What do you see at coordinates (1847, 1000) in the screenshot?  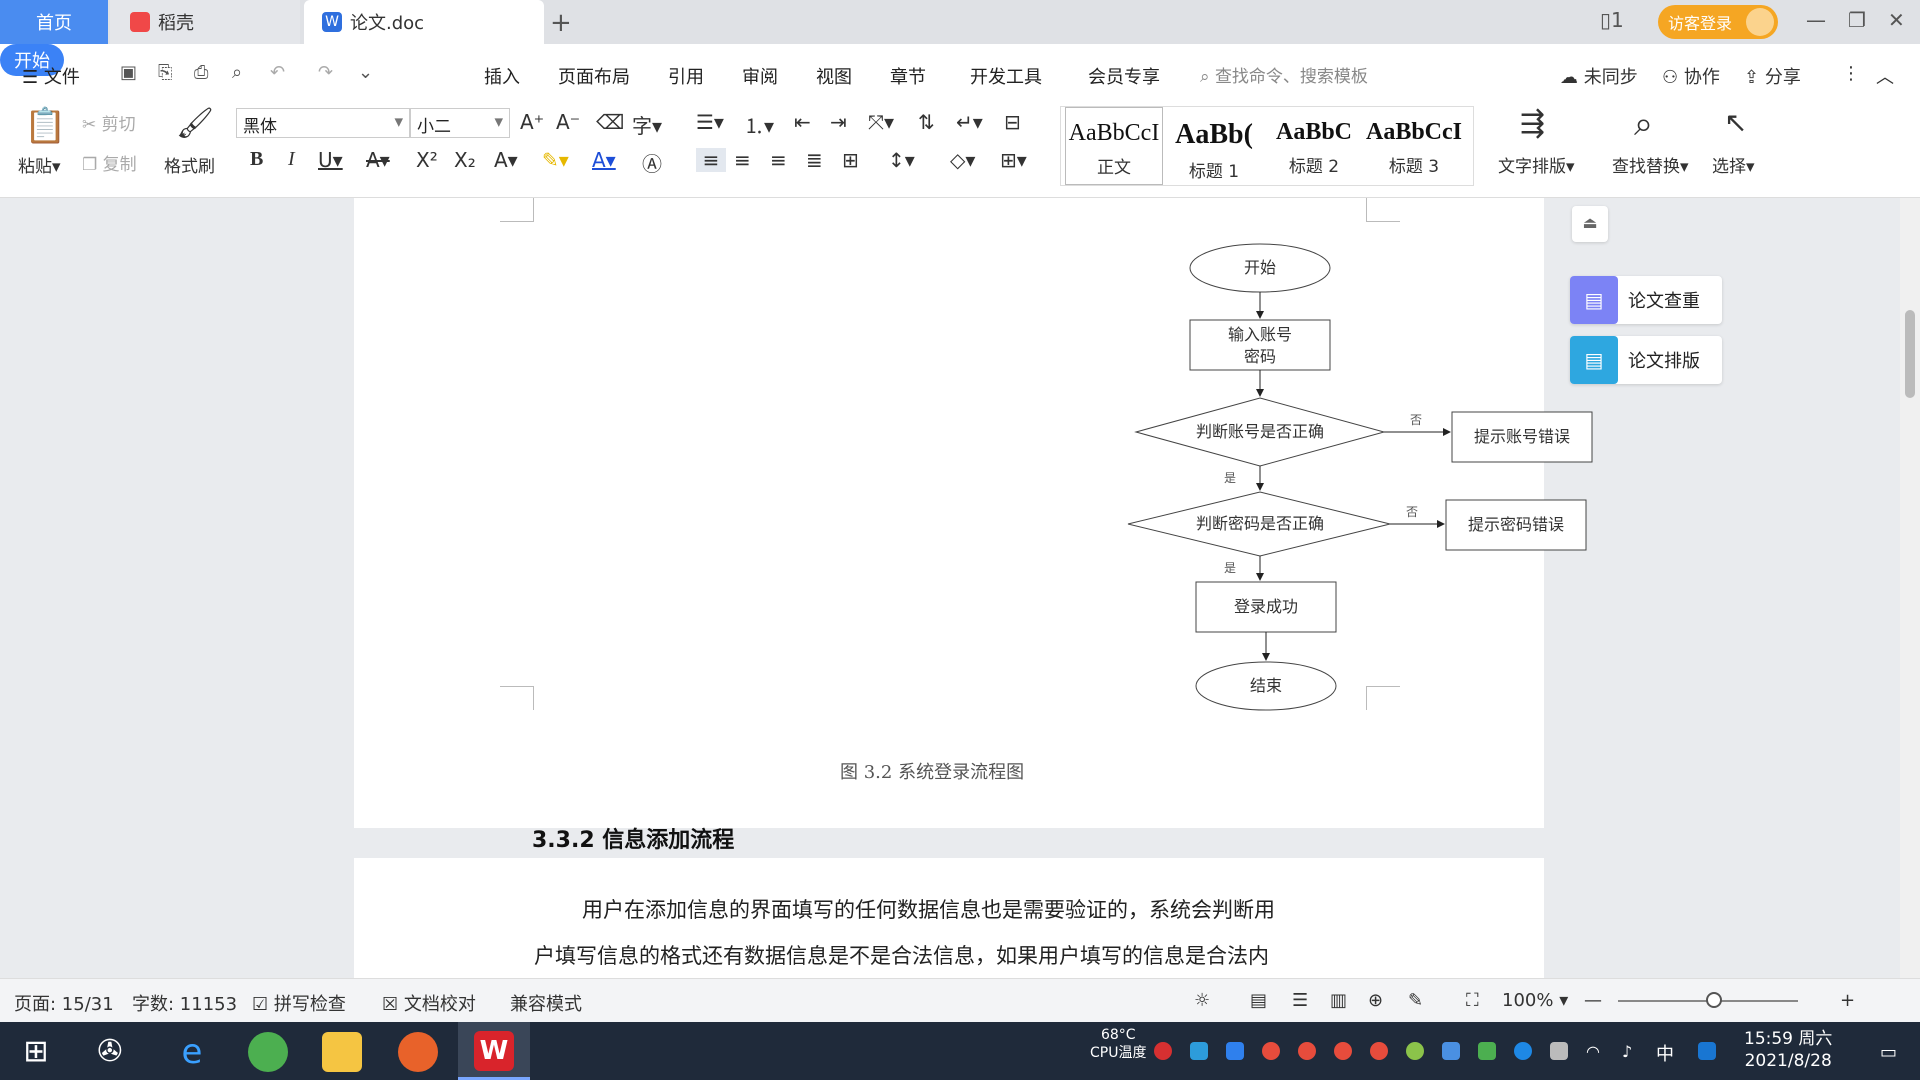 I see `zoom-in-icon: +` at bounding box center [1847, 1000].